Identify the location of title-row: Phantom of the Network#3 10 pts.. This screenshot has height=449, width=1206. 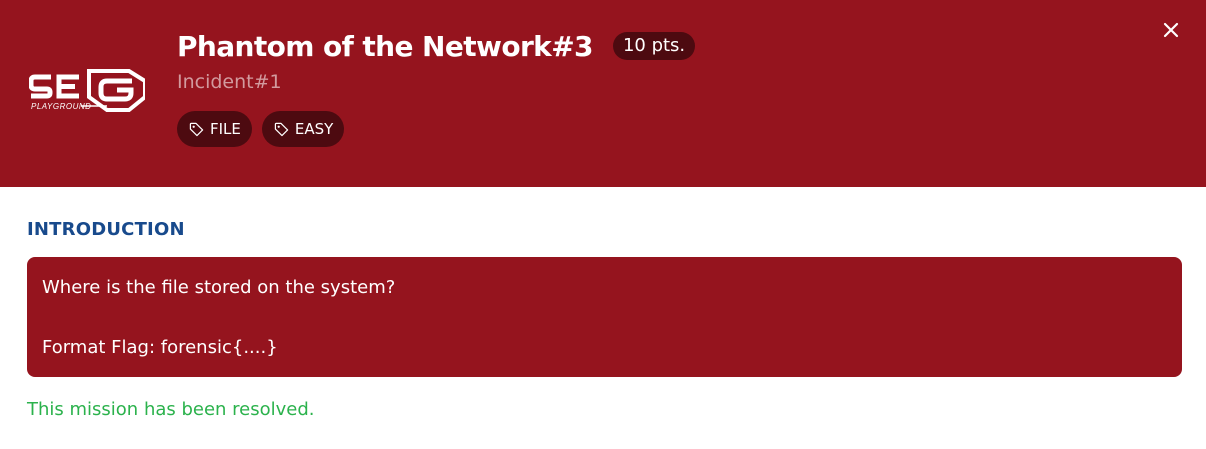
(436, 46).